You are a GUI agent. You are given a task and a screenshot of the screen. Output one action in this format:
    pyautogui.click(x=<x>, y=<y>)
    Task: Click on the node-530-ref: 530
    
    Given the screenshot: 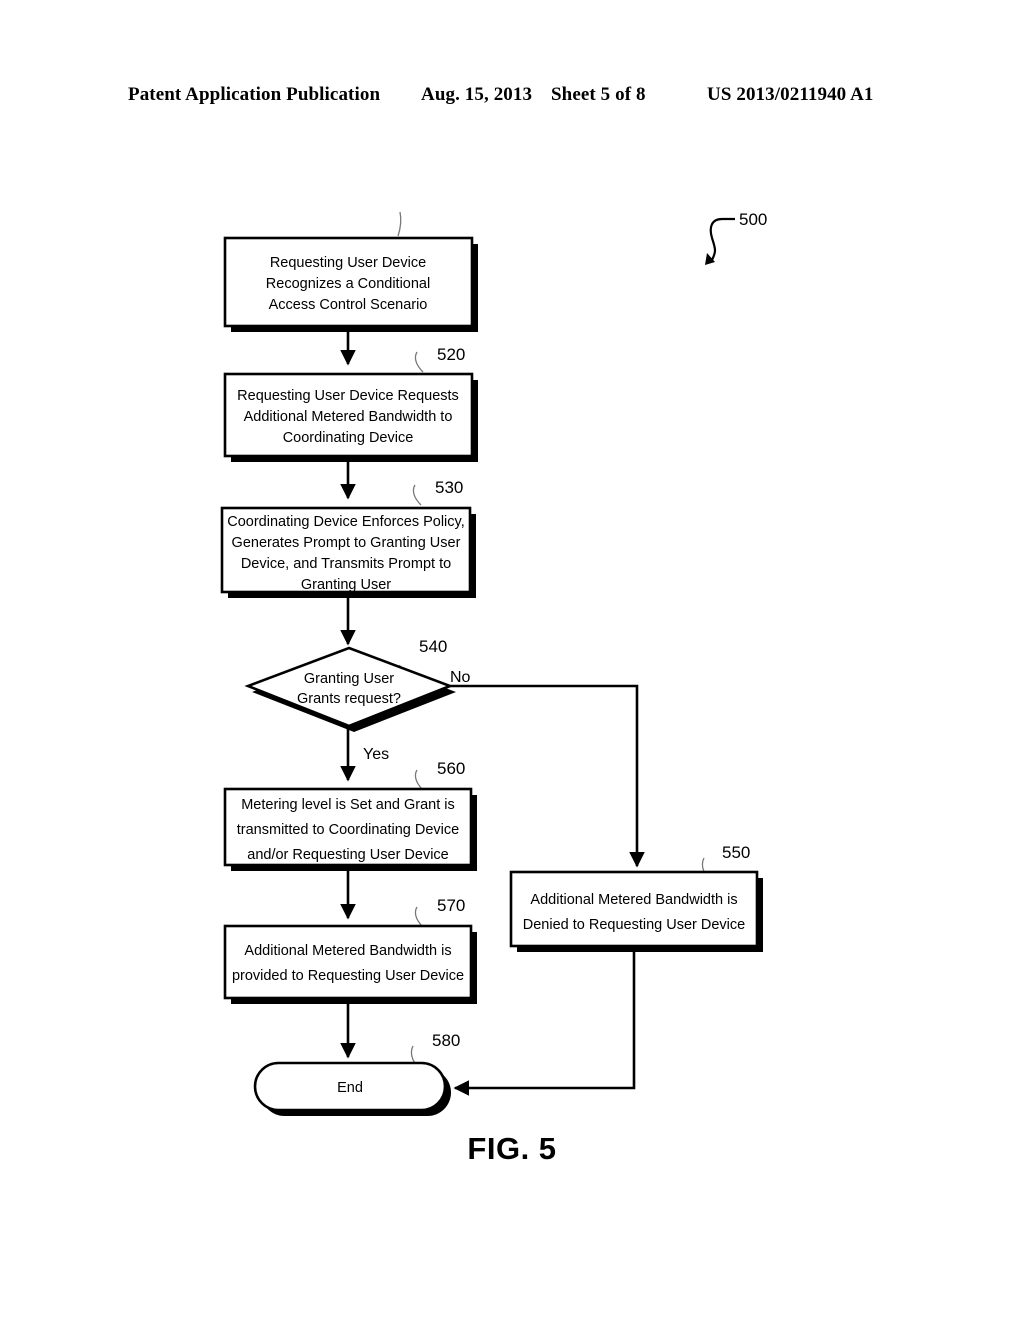 What is the action you would take?
    pyautogui.click(x=449, y=487)
    